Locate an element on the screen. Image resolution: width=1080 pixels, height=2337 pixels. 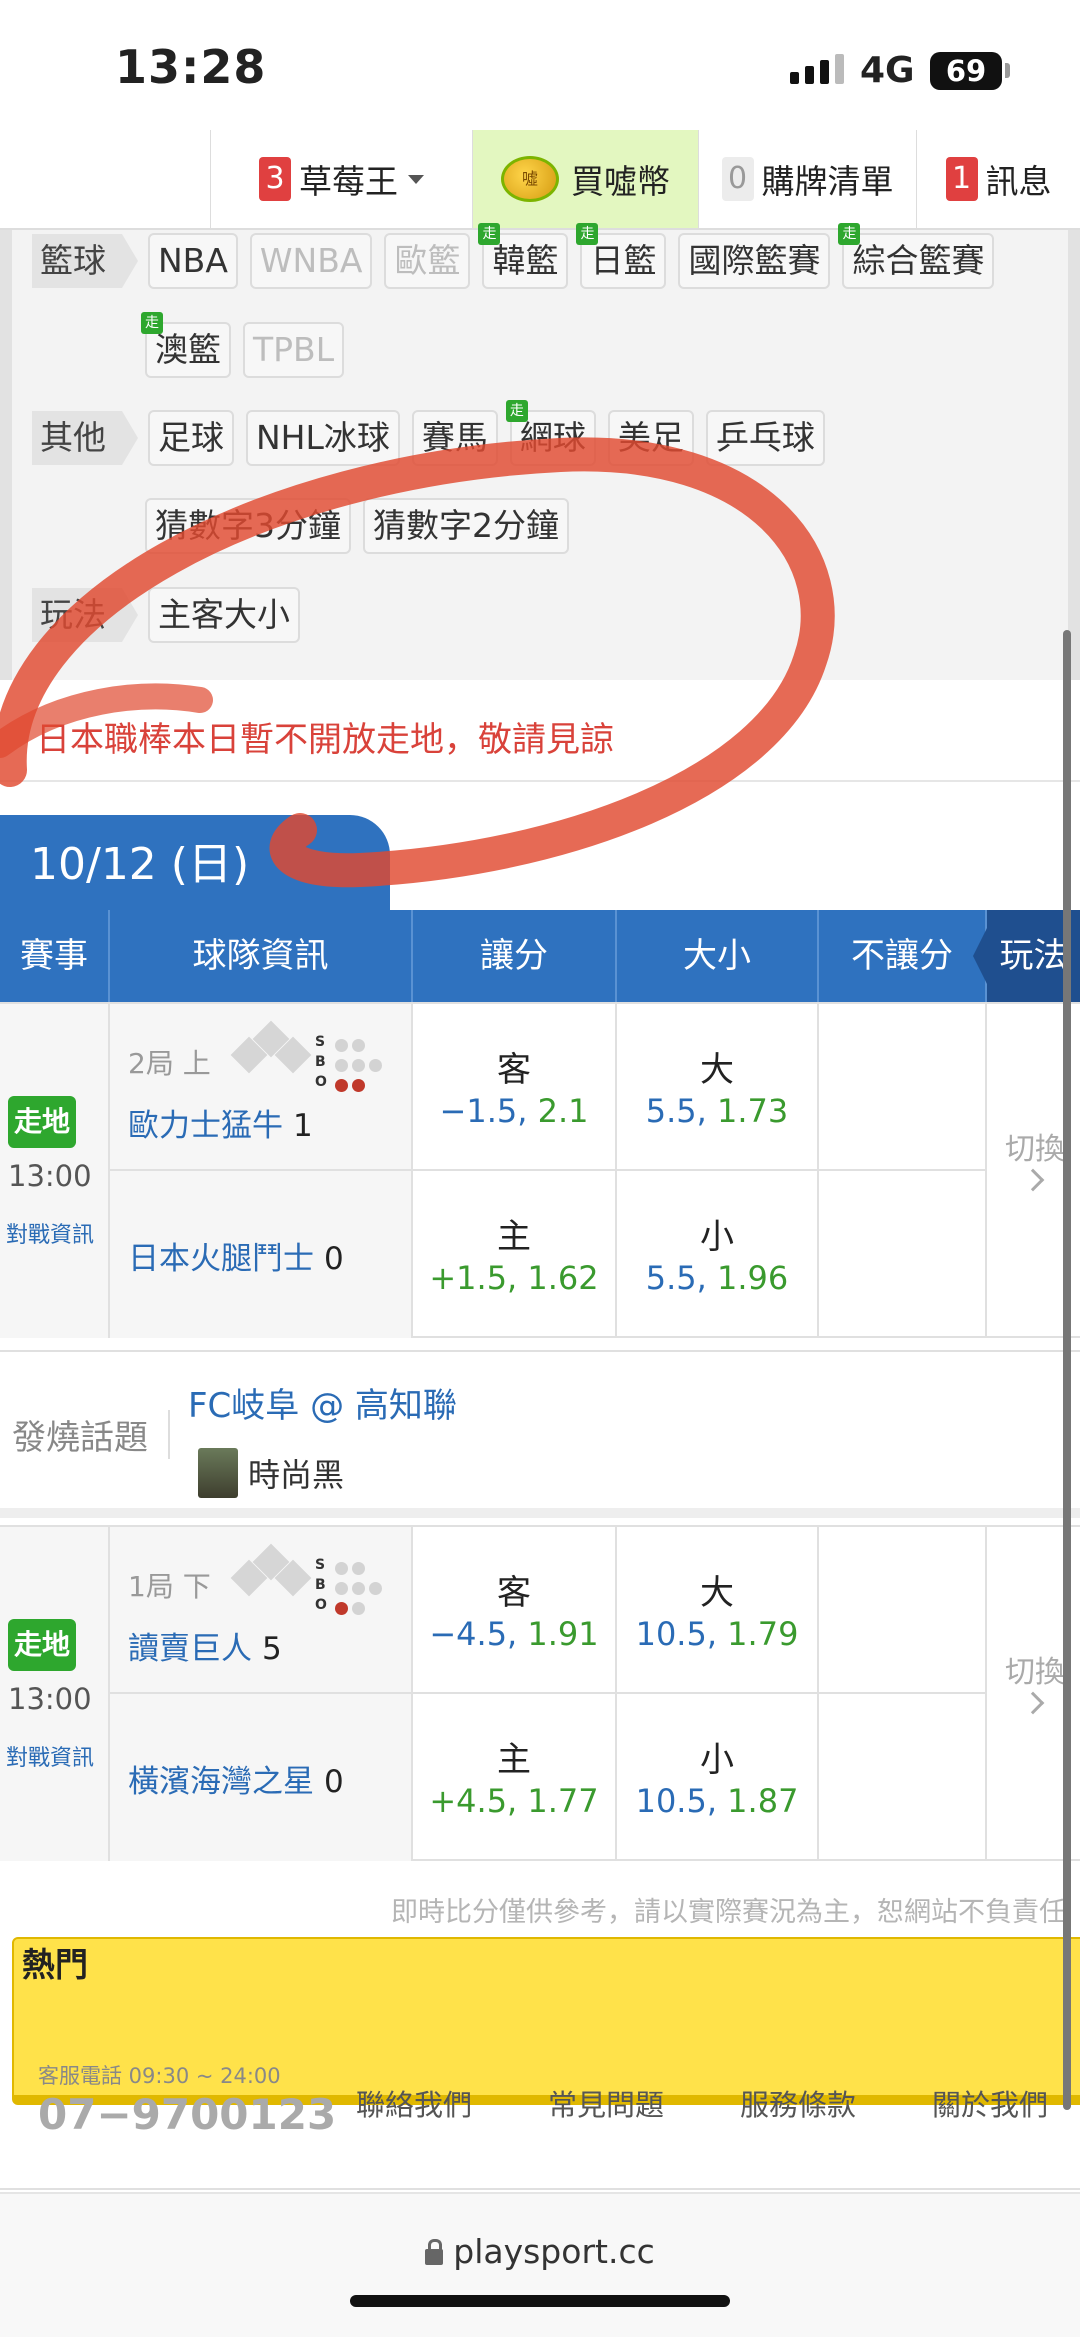
chip-nbl: 走澳籃 is located at coordinates (186, 345).